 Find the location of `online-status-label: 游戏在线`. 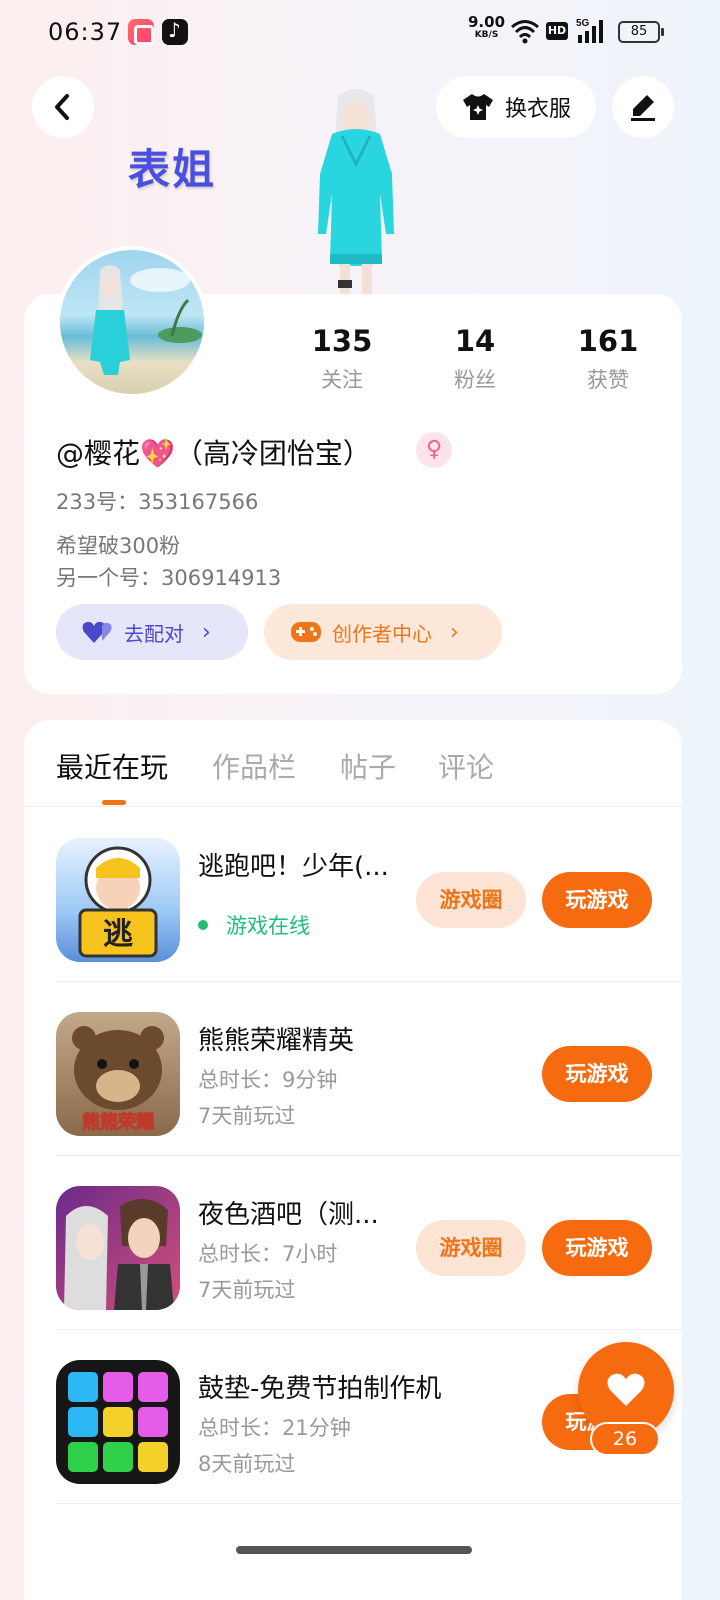

online-status-label: 游戏在线 is located at coordinates (268, 926).